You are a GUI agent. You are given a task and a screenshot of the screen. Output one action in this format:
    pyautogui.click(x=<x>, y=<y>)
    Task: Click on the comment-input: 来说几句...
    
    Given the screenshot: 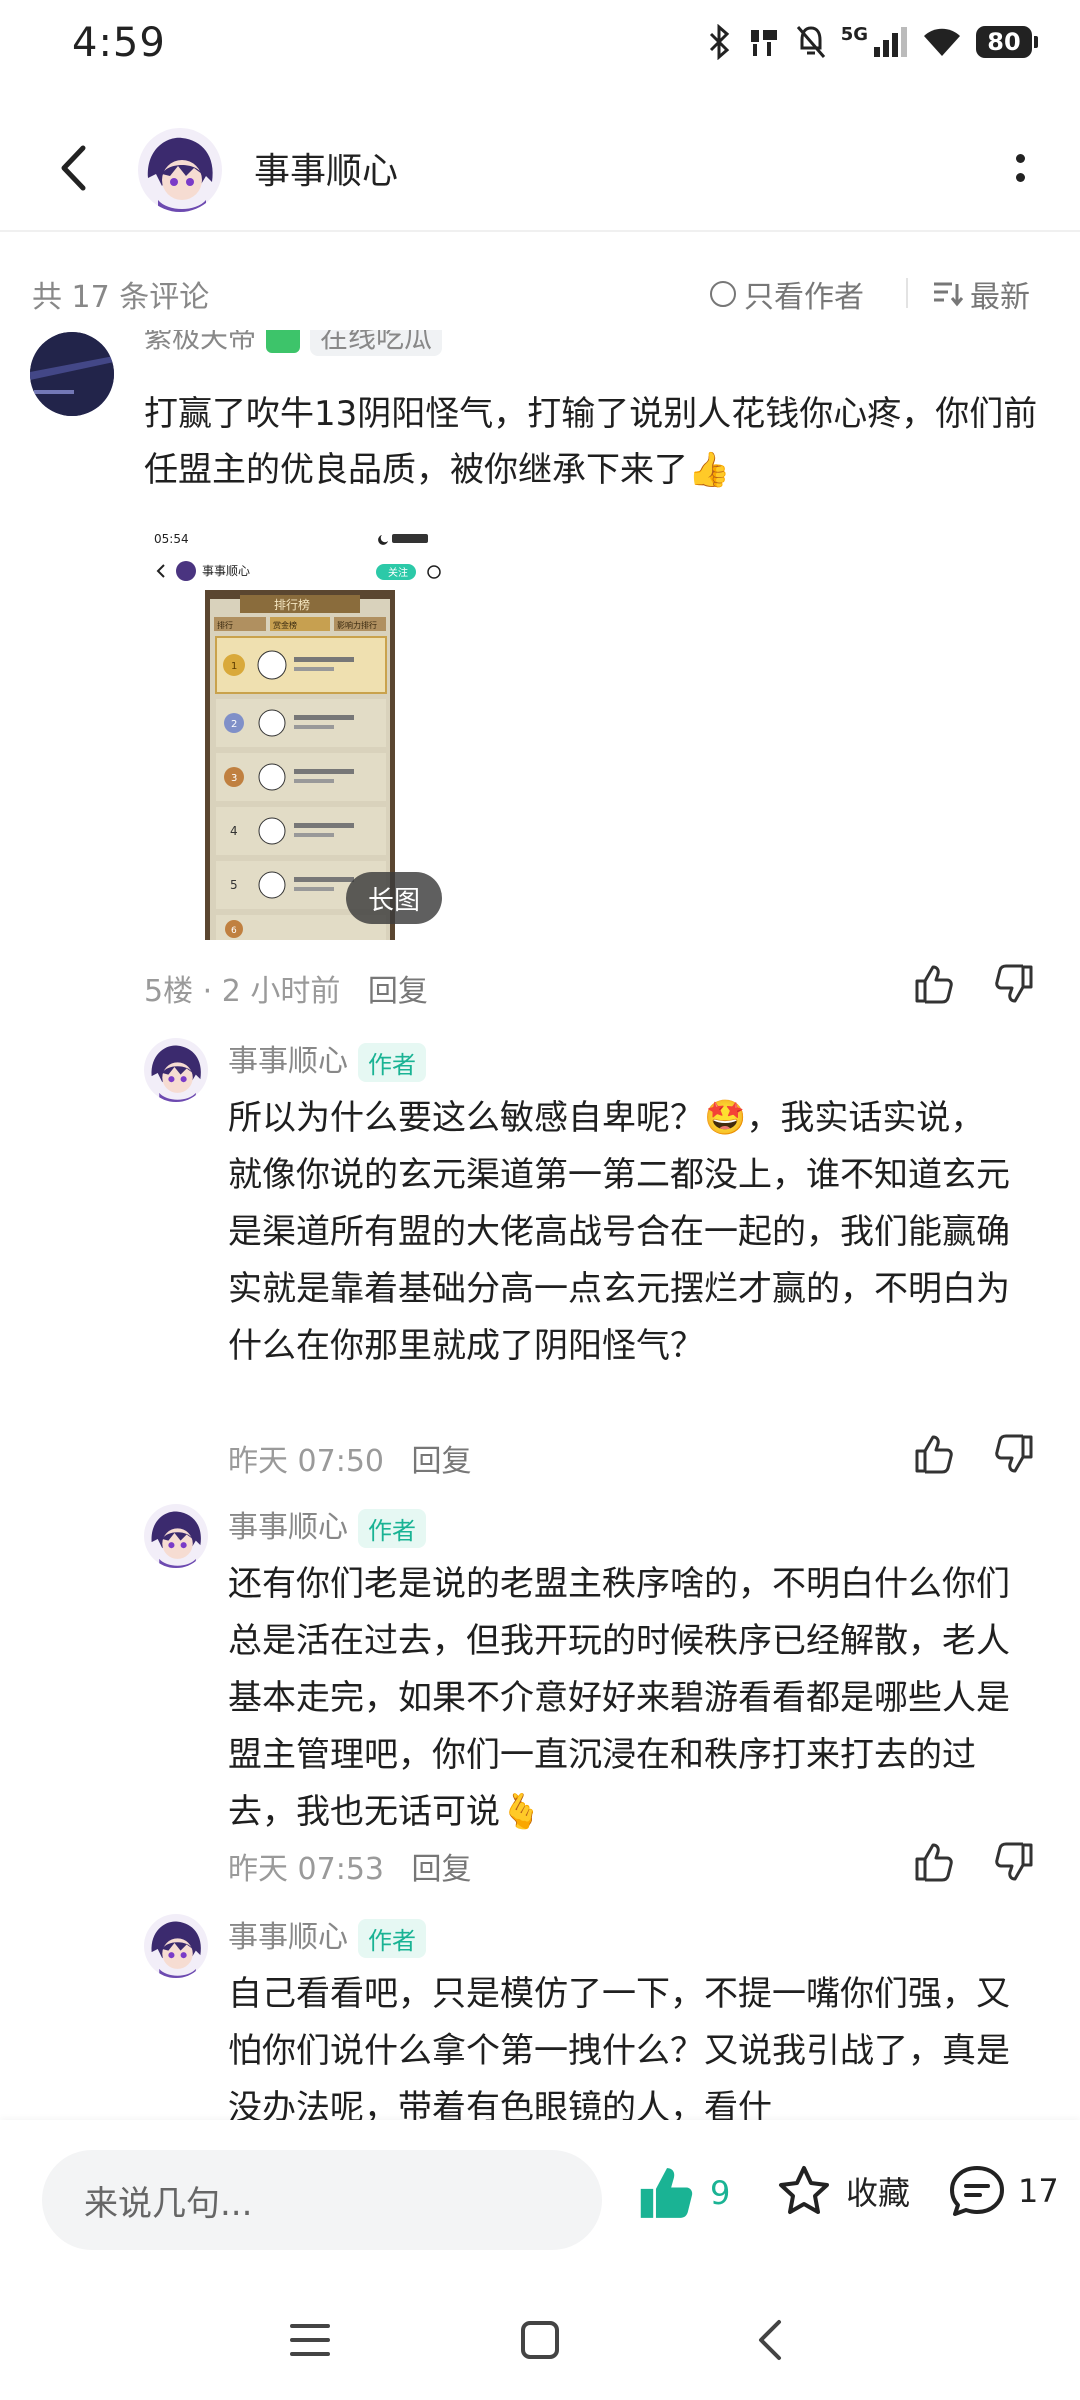 What is the action you would take?
    pyautogui.click(x=322, y=2200)
    